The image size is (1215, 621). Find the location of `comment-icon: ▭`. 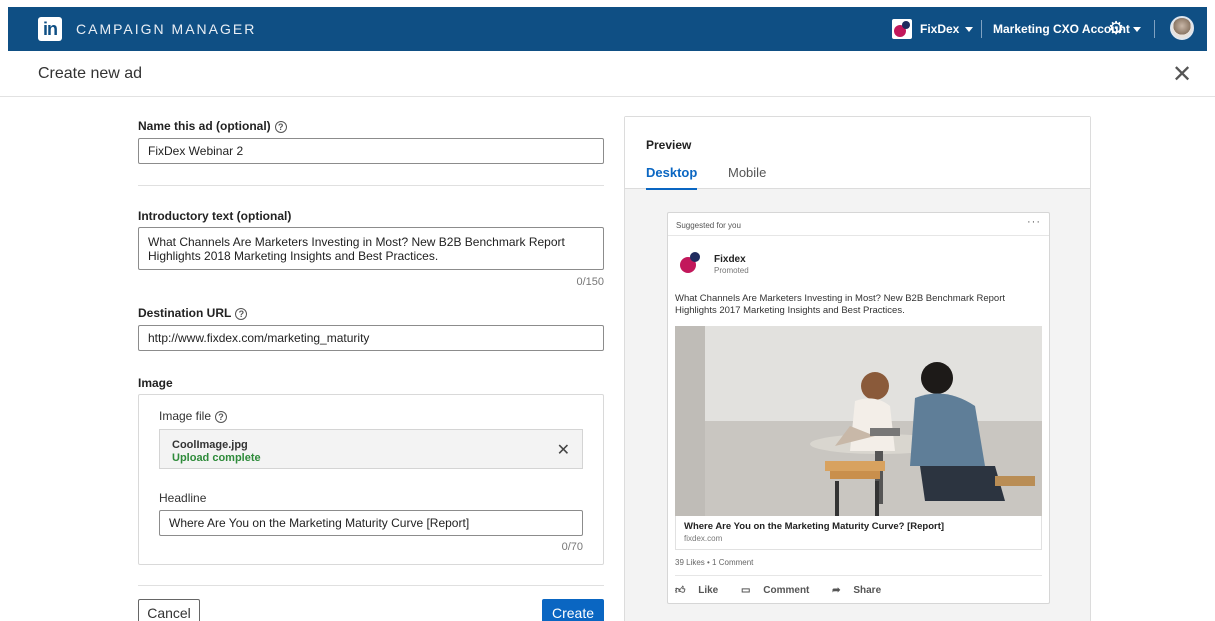

comment-icon: ▭ is located at coordinates (747, 590).